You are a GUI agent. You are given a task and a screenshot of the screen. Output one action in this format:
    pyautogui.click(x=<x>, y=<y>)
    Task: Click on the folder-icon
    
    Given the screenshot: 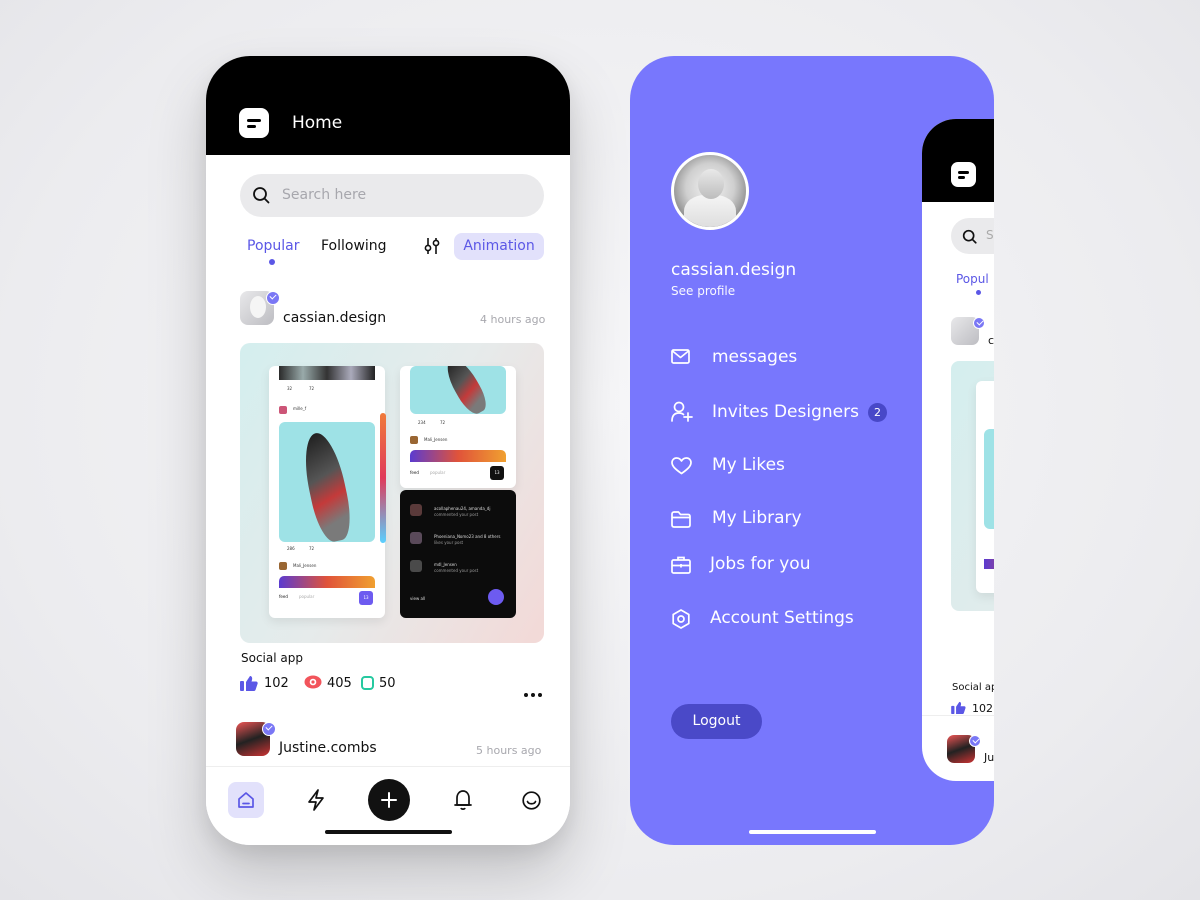 What is the action you would take?
    pyautogui.click(x=681, y=519)
    